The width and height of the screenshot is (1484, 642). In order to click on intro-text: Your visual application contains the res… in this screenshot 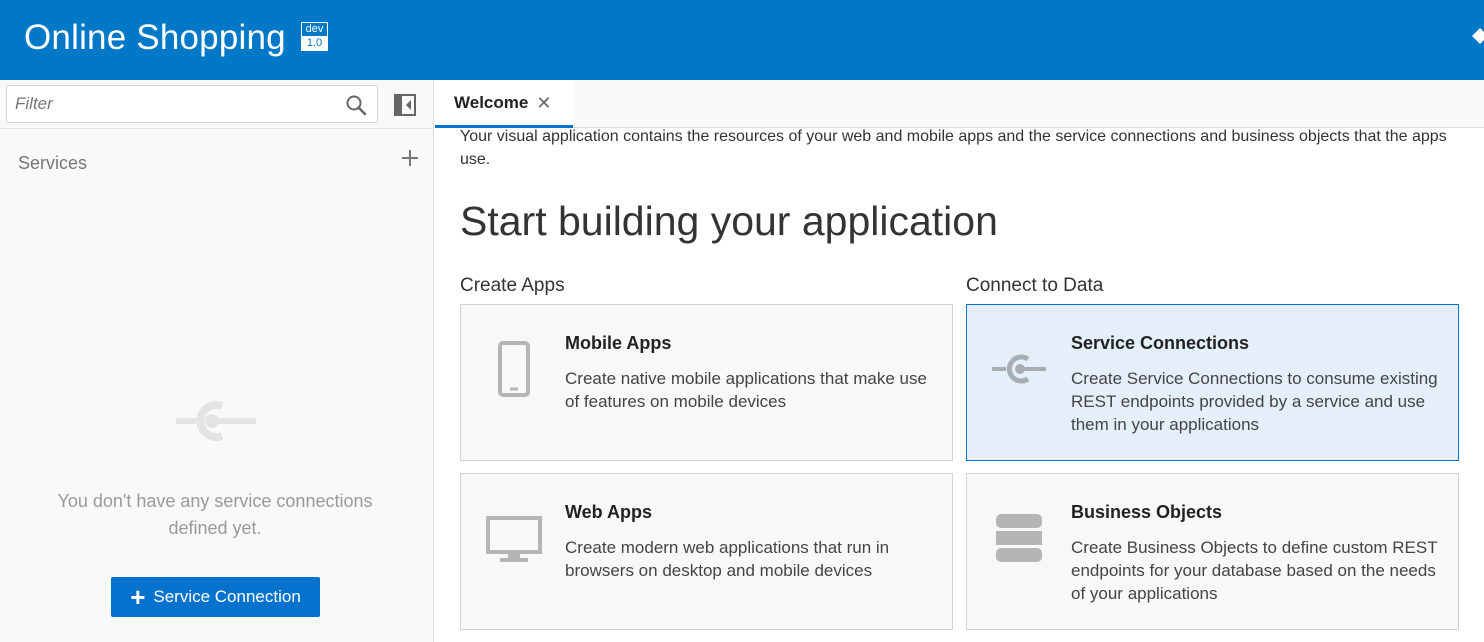, I will do `click(953, 148)`.